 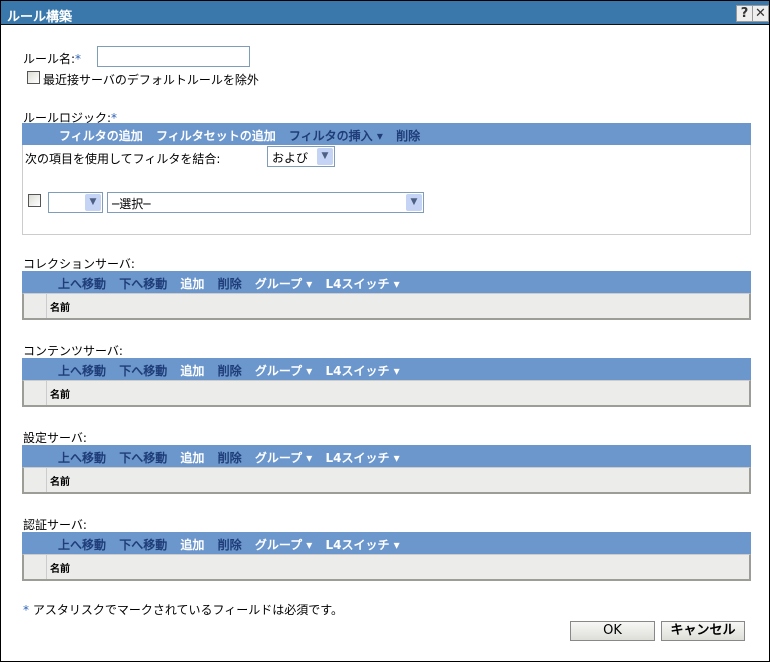 What do you see at coordinates (744, 13) in the screenshot?
I see `help-icon: ?` at bounding box center [744, 13].